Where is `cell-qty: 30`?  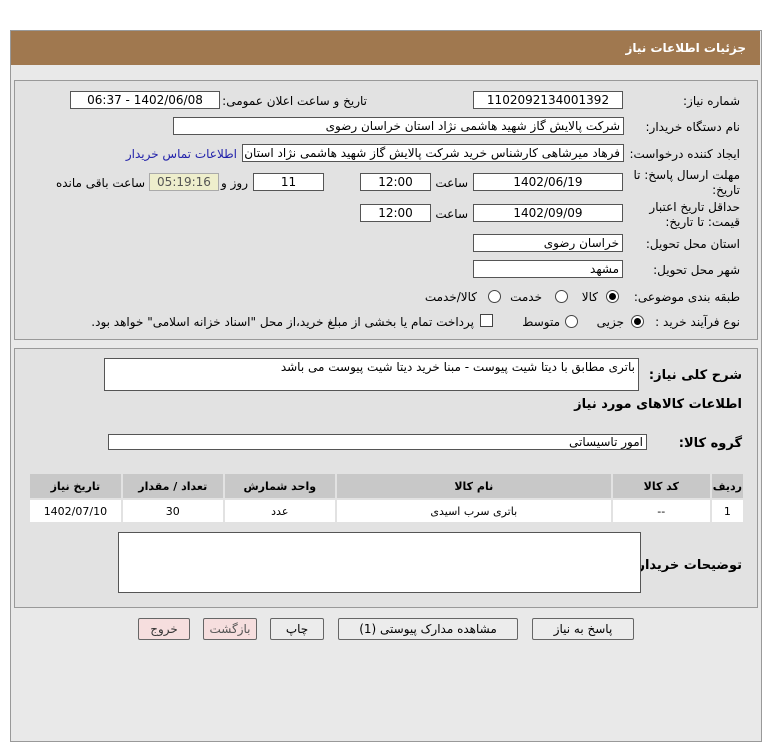
cell-qty: 30 is located at coordinates (172, 511).